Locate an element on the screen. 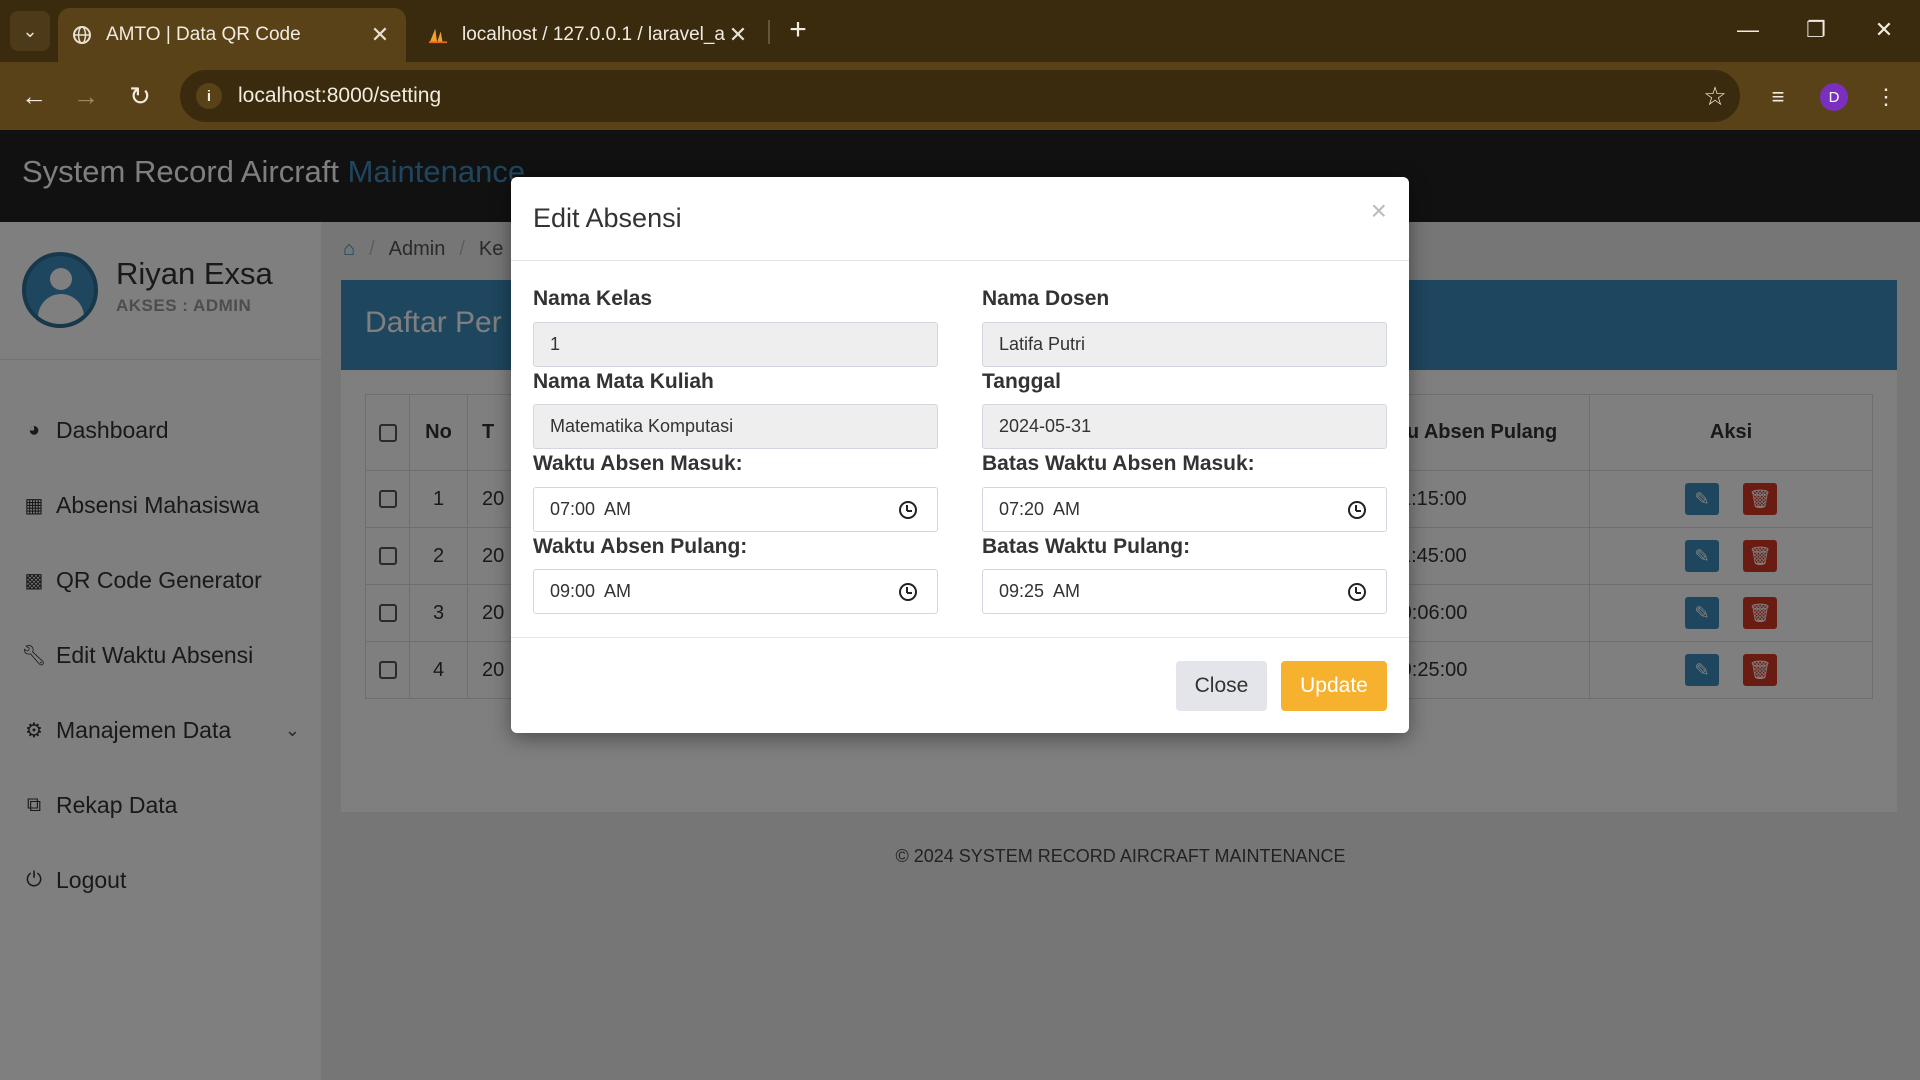 The width and height of the screenshot is (1920, 1080). batas-waktu-absen-masuk-label: Batas Waktu Absen Masuk: is located at coordinates (1118, 463).